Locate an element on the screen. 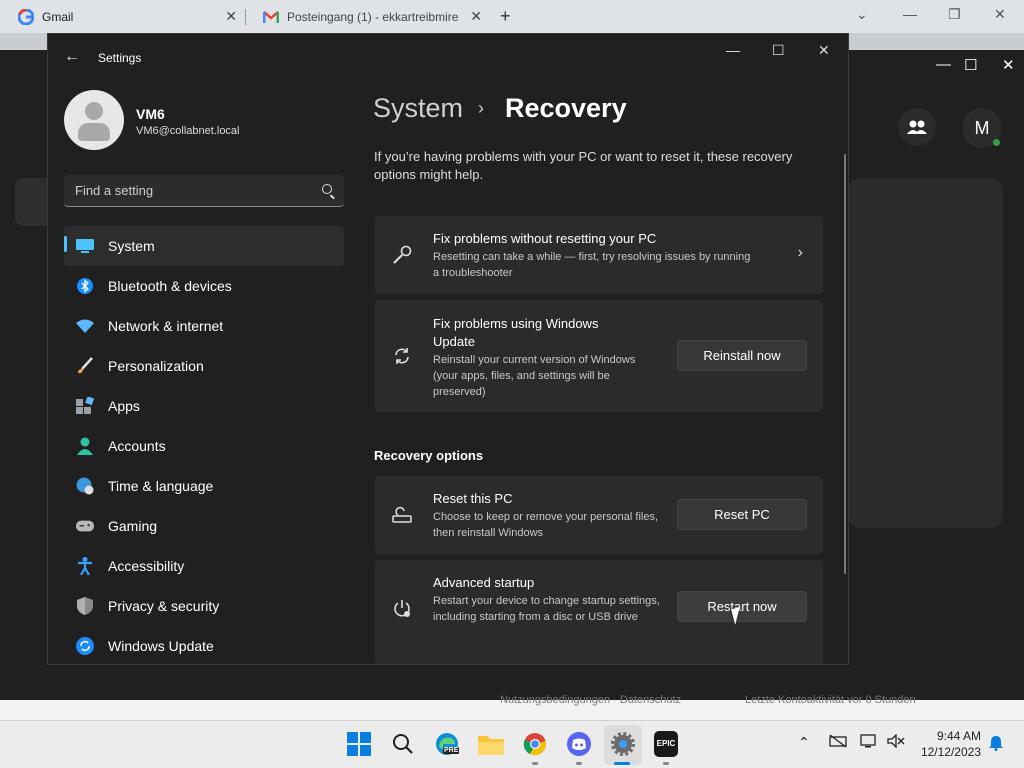 The width and height of the screenshot is (1024, 768). reinstall-now-button: Reinstall now is located at coordinates (742, 355).